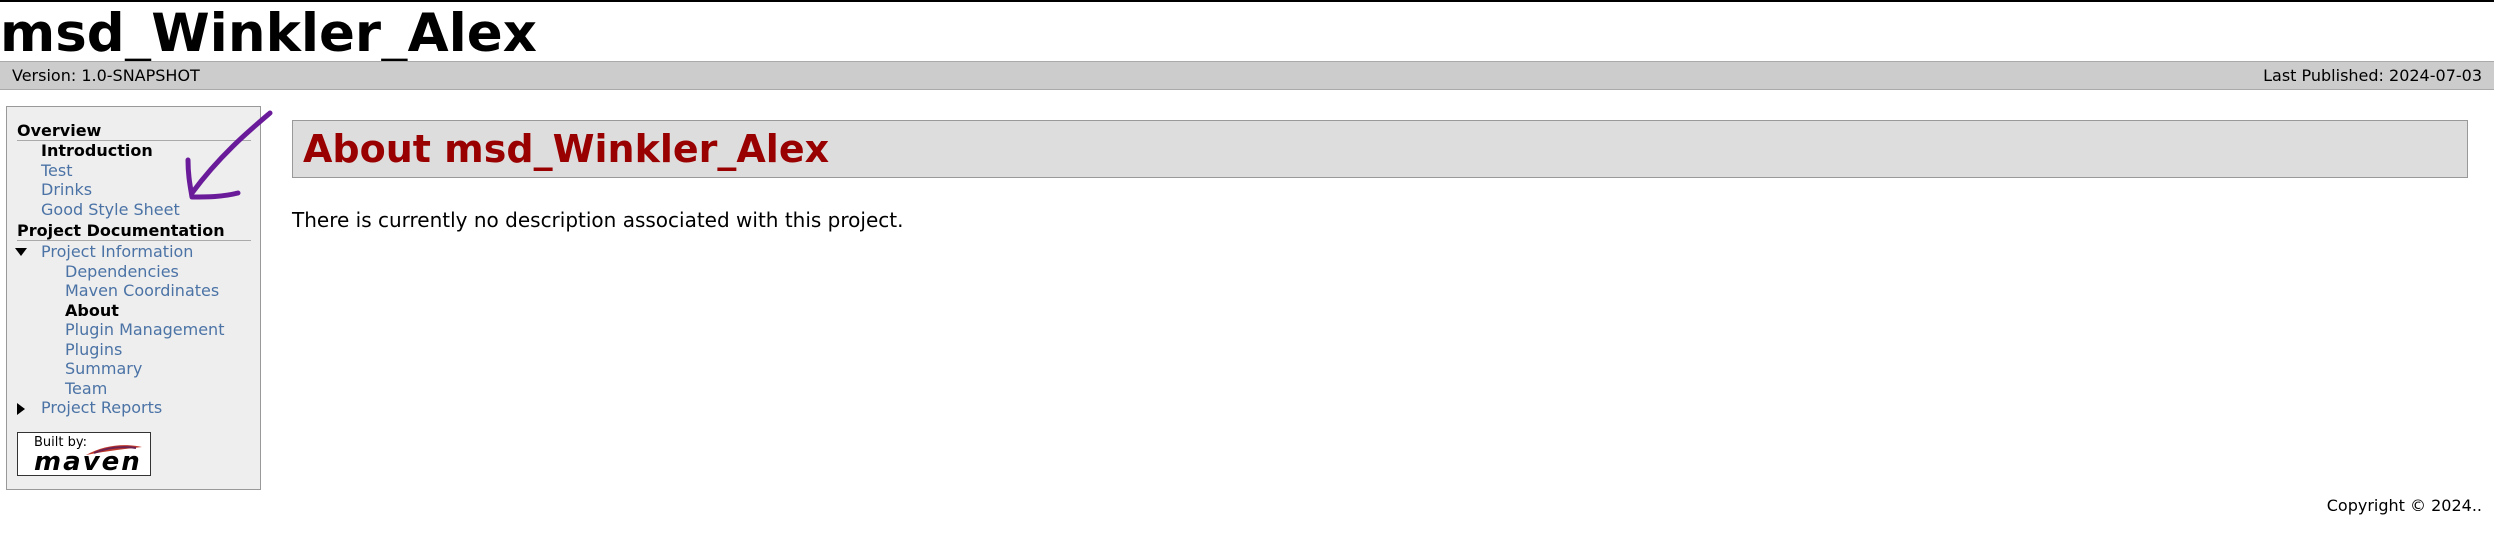 This screenshot has width=2494, height=555. What do you see at coordinates (57, 170) in the screenshot?
I see `nav-item-test: Test` at bounding box center [57, 170].